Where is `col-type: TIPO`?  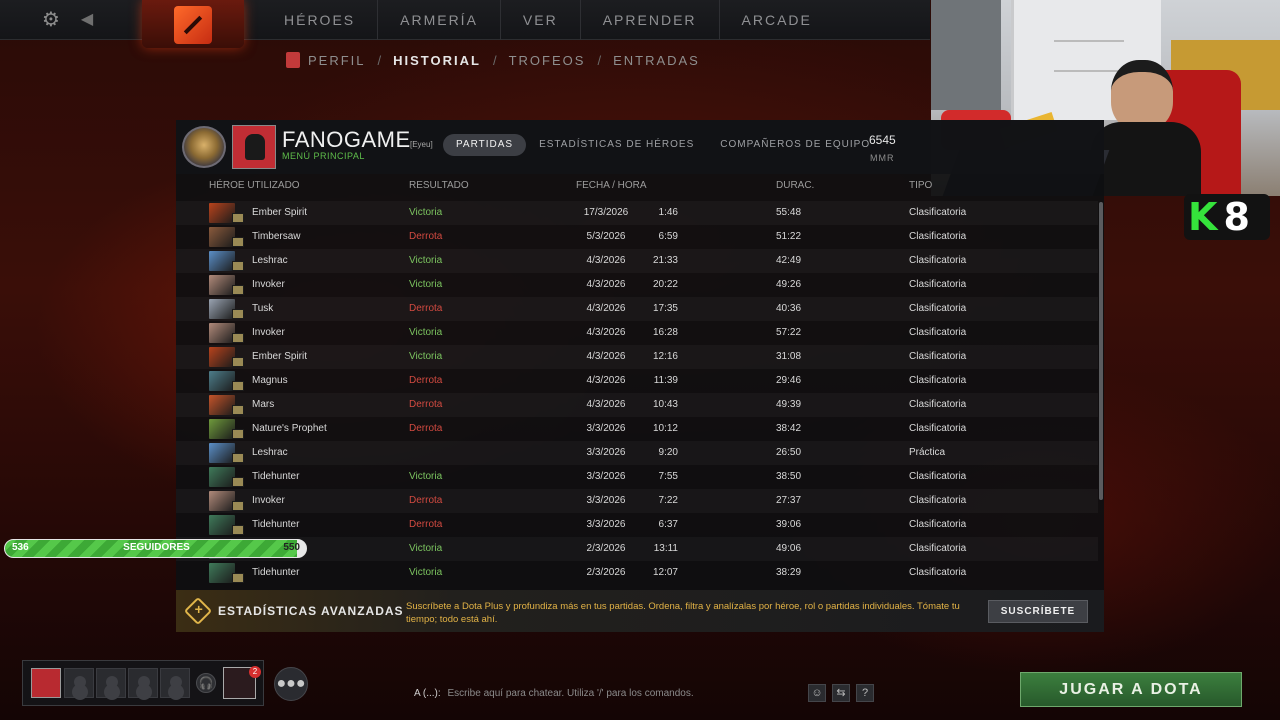 col-type: TIPO is located at coordinates (920, 185).